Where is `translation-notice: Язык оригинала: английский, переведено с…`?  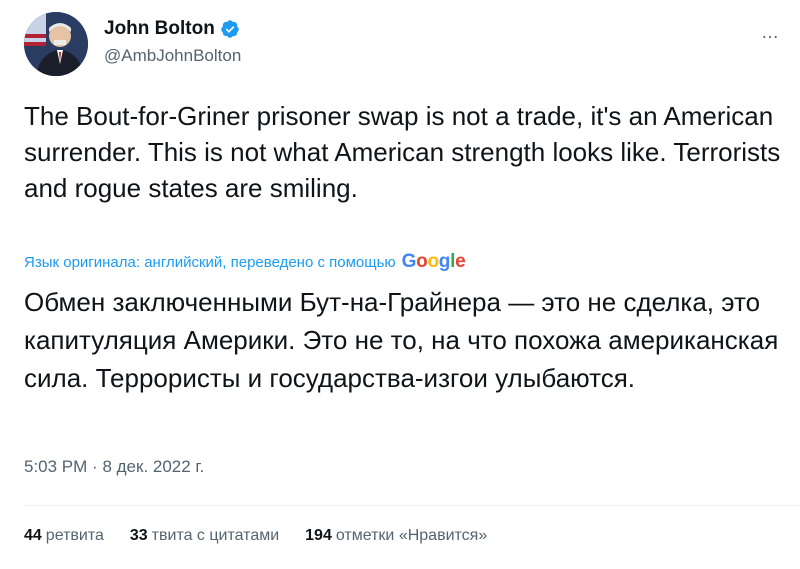
translation-notice: Язык оригинала: английский, переведено с… is located at coordinates (245, 262).